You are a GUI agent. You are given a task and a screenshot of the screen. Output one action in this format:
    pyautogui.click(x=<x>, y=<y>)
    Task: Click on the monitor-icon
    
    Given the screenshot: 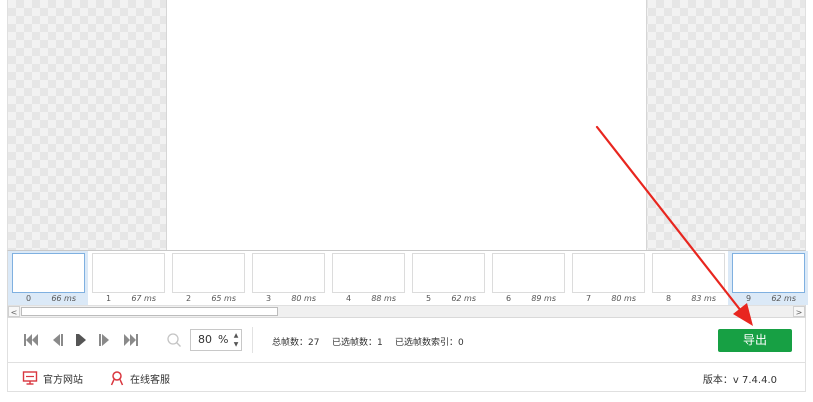 What is the action you would take?
    pyautogui.click(x=30, y=378)
    